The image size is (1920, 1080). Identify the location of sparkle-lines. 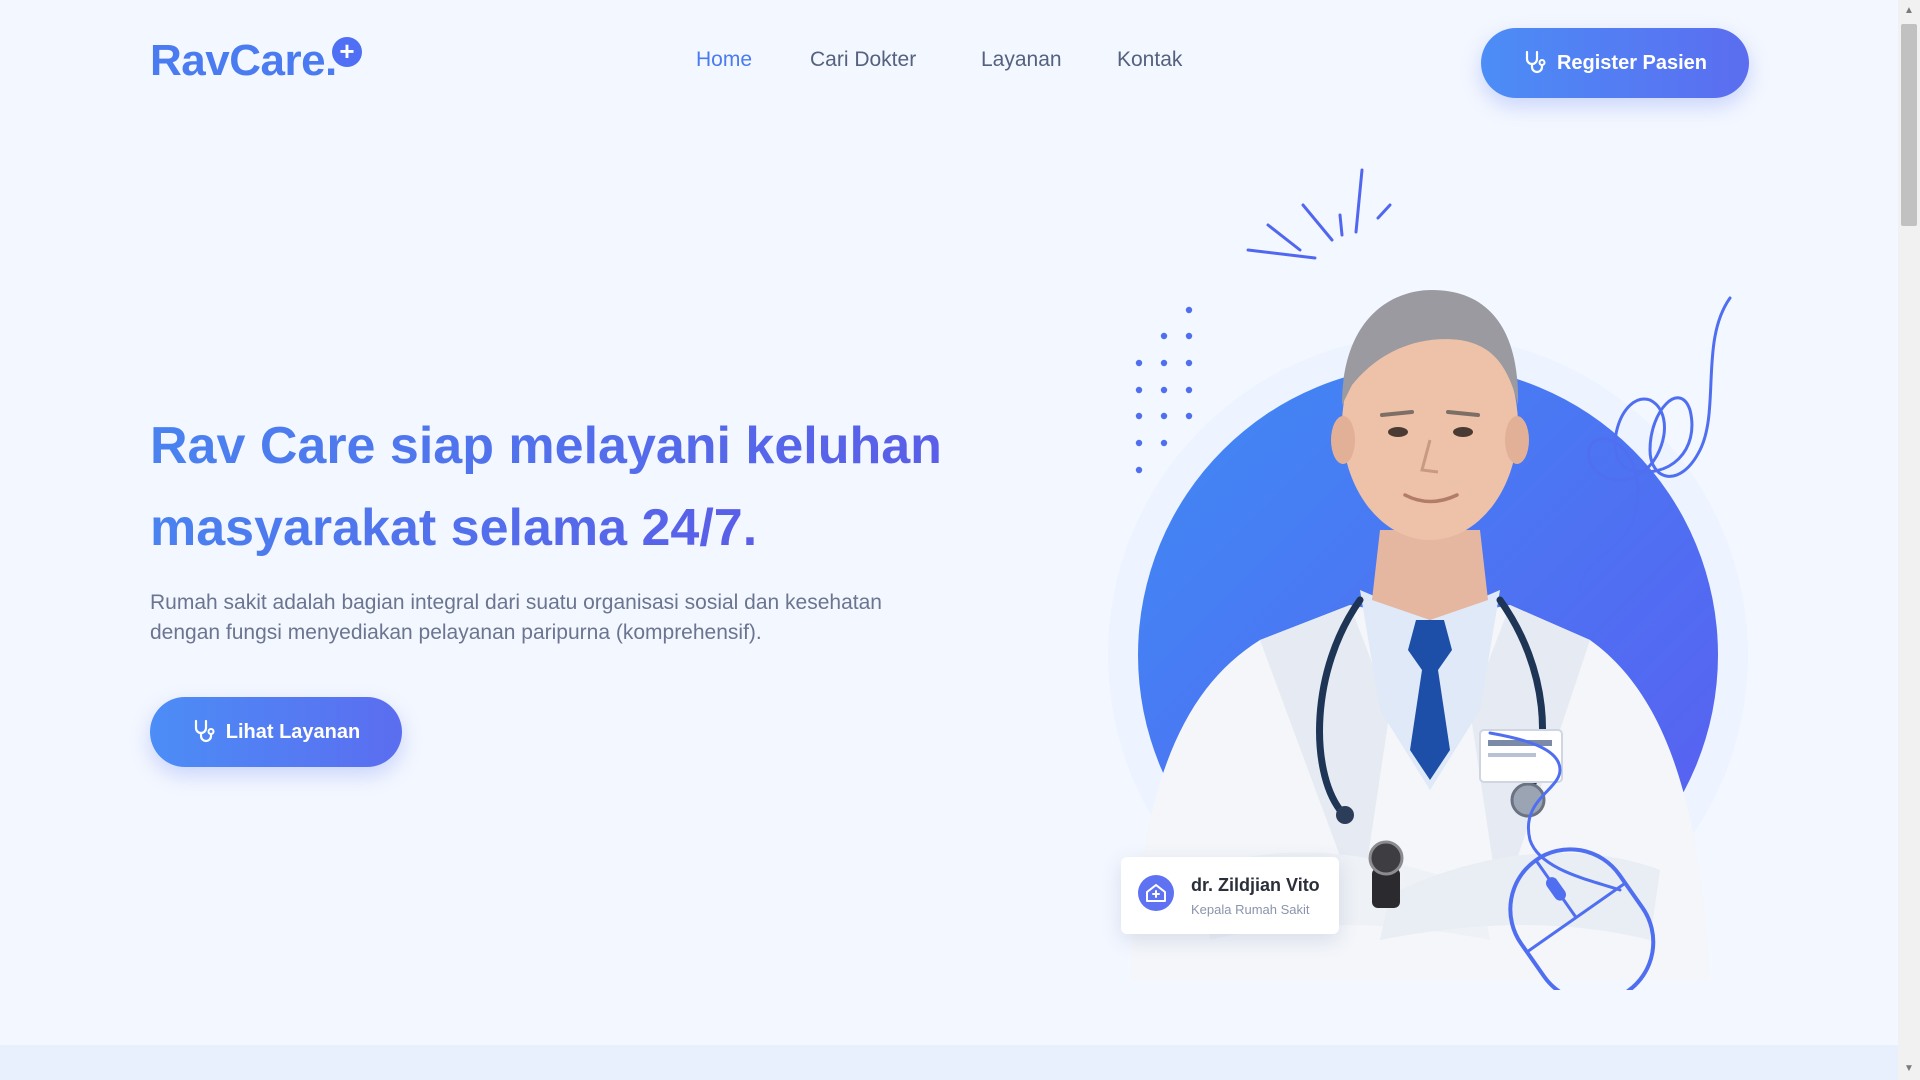
(1319, 214).